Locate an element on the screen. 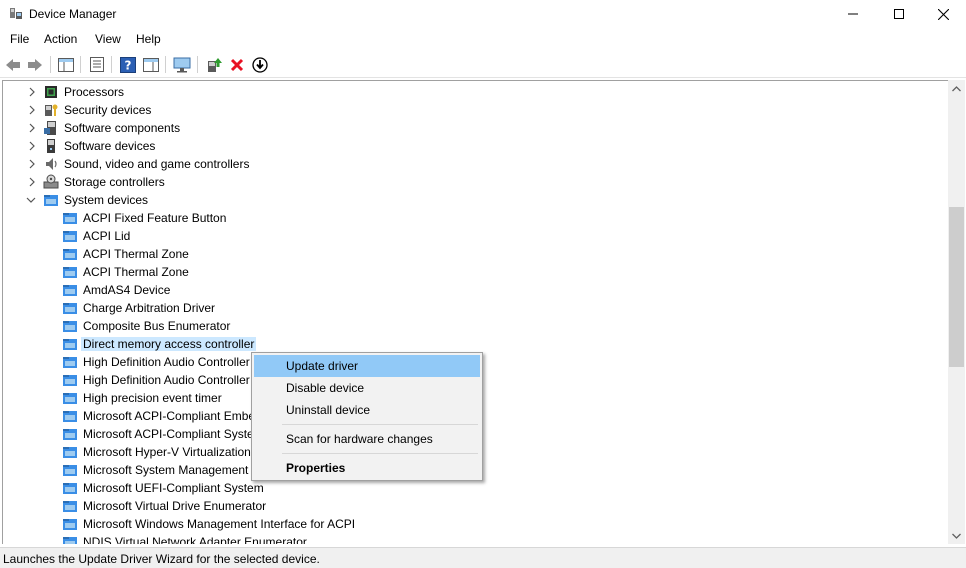 This screenshot has width=966, height=568. menu-file: File is located at coordinates (19, 39).